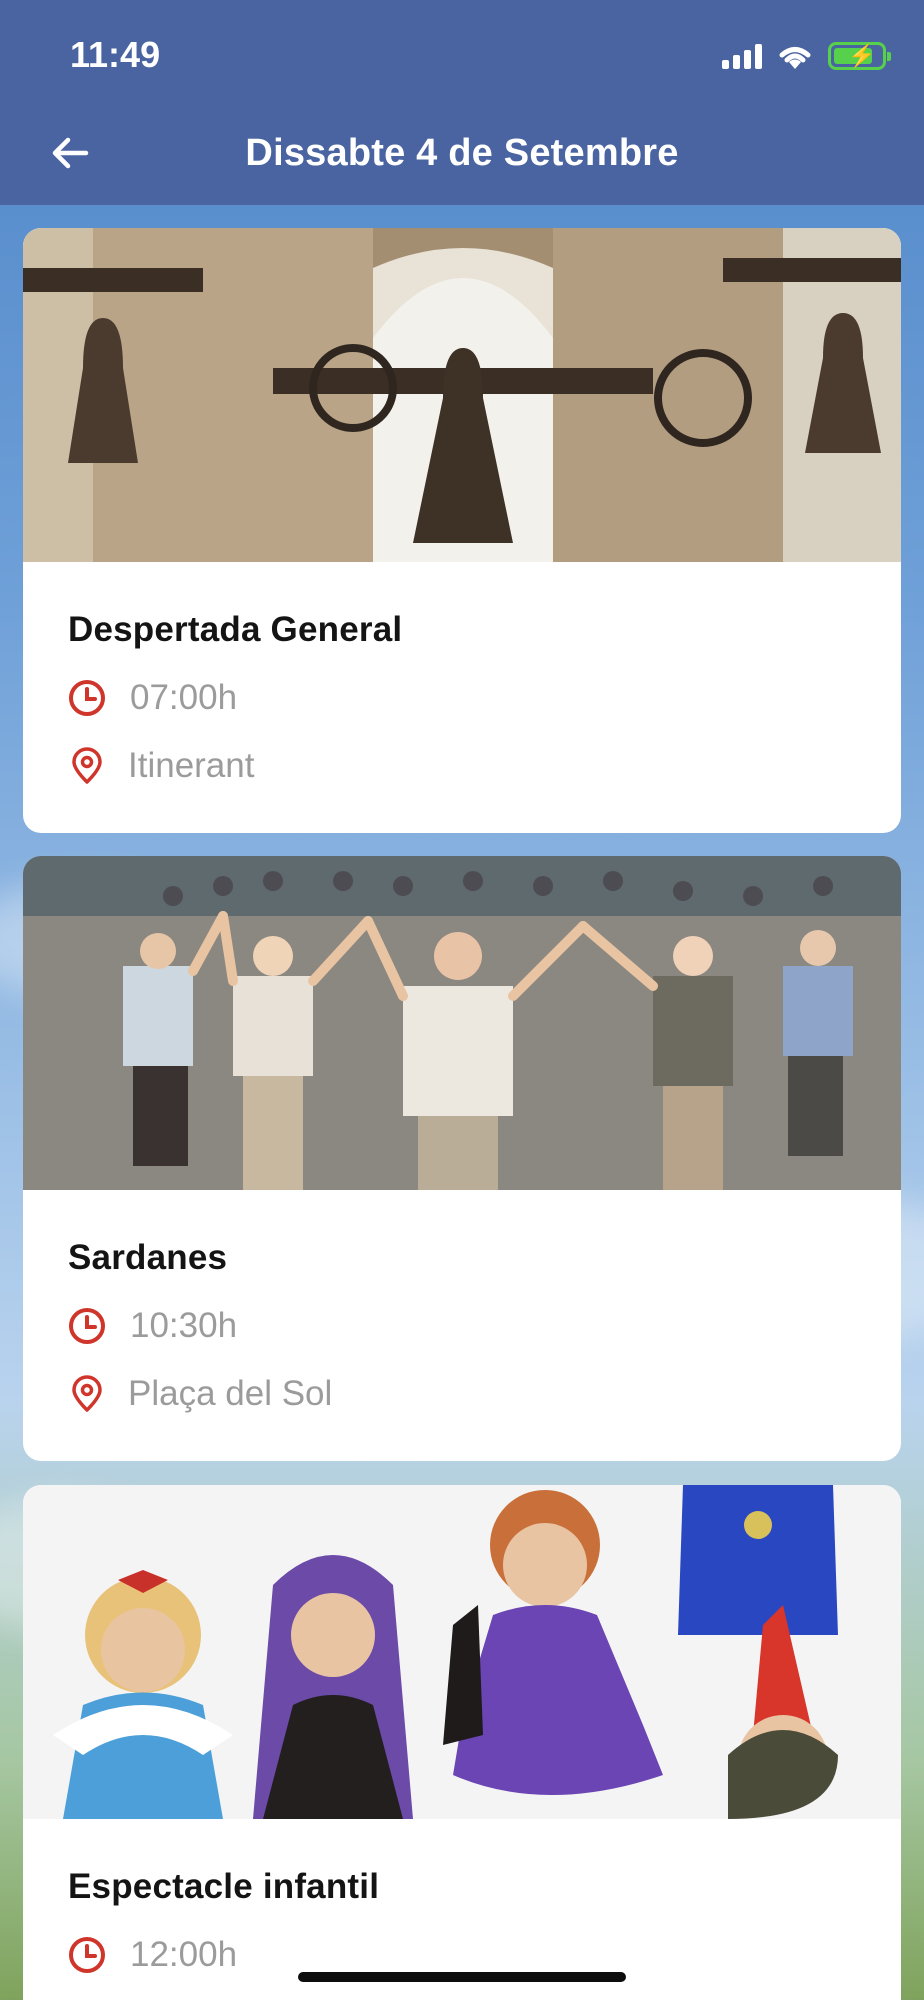  I want to click on home-indicator, so click(462, 1977).